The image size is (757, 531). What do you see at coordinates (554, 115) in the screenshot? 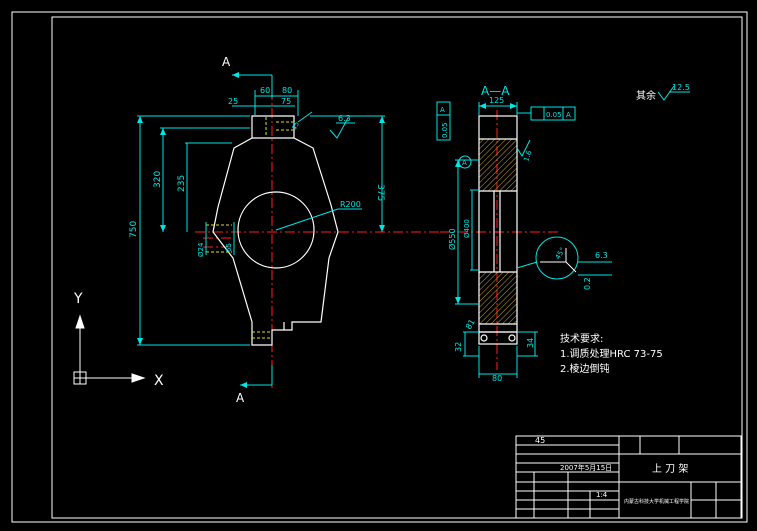
I see `tol-par-value: 0.05` at bounding box center [554, 115].